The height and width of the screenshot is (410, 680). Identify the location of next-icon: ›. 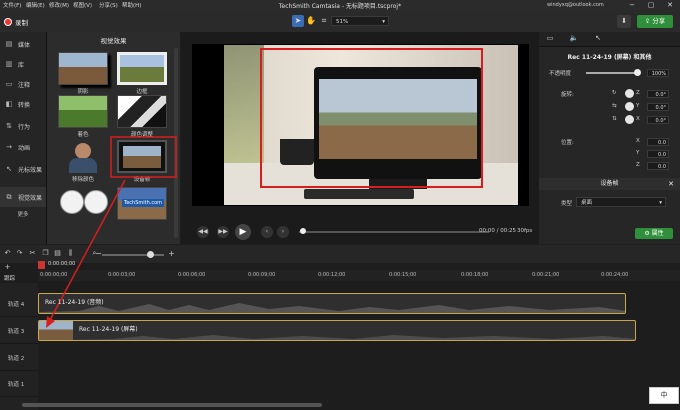
(283, 232).